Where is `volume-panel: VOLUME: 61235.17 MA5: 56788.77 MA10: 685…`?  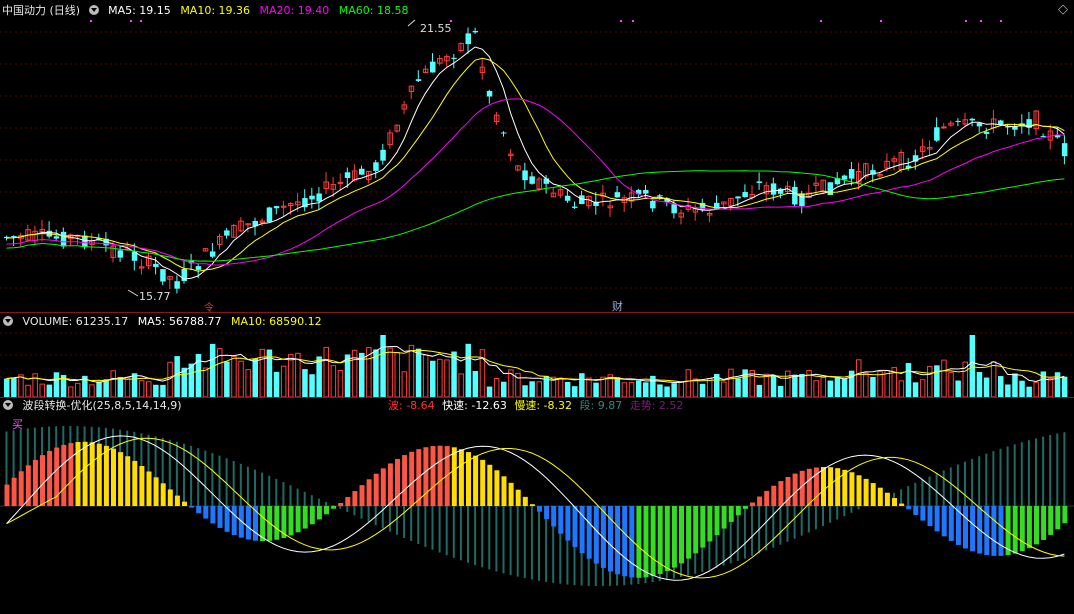
volume-panel: VOLUME: 61235.17 MA5: 56788.77 MA10: 685… is located at coordinates (537, 355).